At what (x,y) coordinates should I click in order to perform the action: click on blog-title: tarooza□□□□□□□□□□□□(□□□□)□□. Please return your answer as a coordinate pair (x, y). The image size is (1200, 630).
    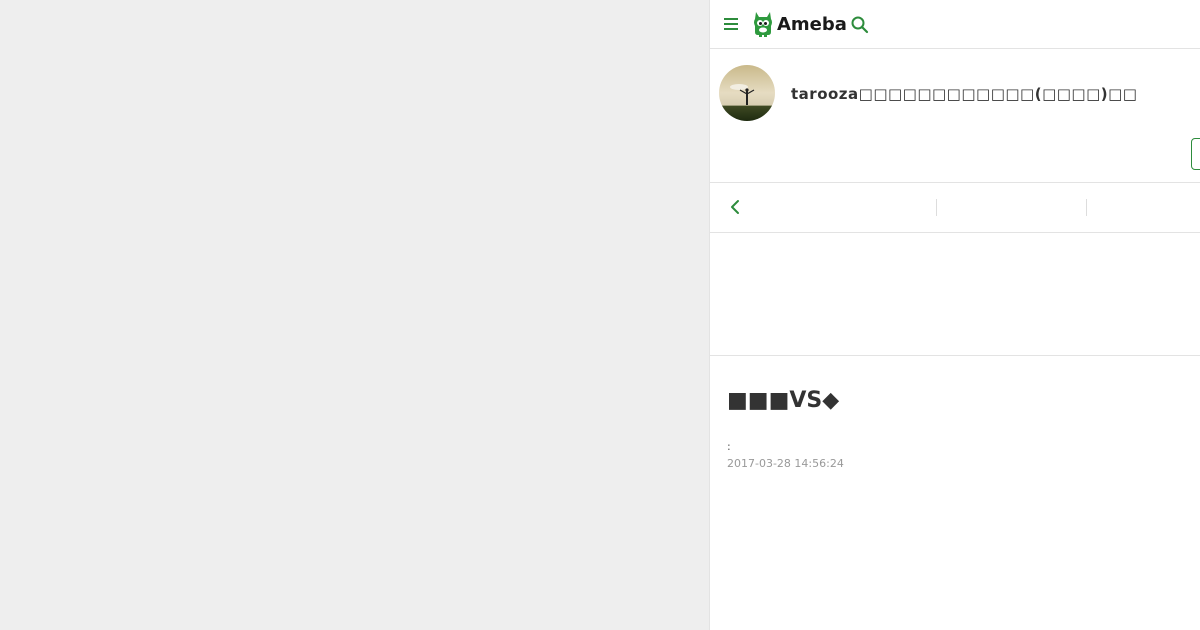
    Looking at the image, I should click on (964, 94).